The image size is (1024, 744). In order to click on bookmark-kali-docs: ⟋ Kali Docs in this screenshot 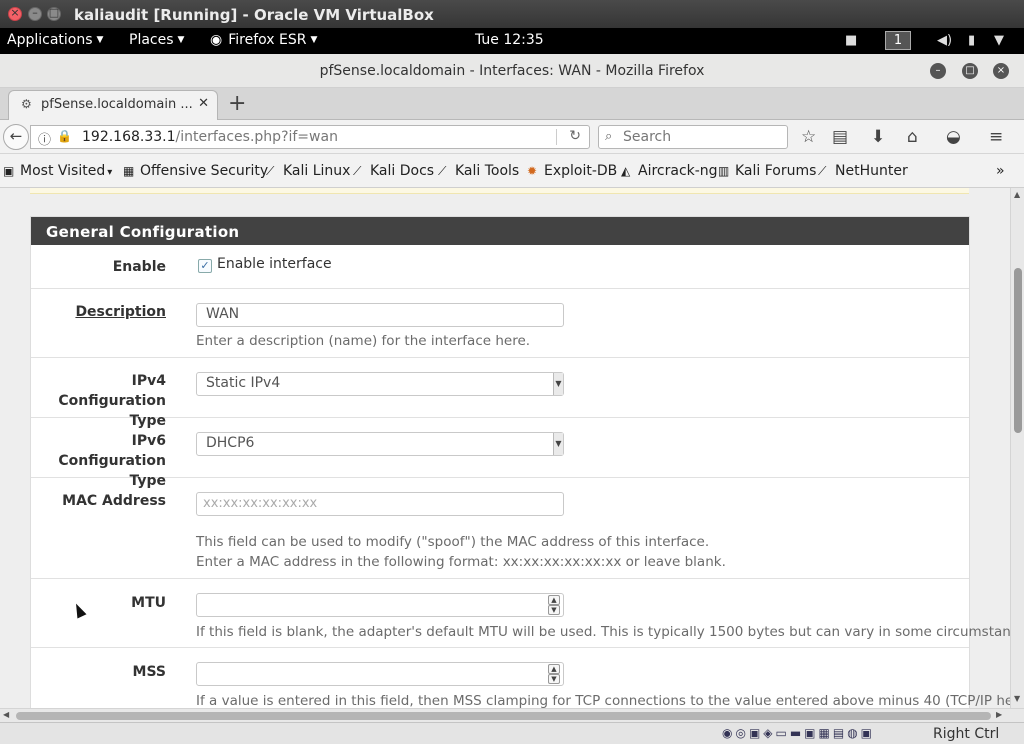, I will do `click(393, 171)`.